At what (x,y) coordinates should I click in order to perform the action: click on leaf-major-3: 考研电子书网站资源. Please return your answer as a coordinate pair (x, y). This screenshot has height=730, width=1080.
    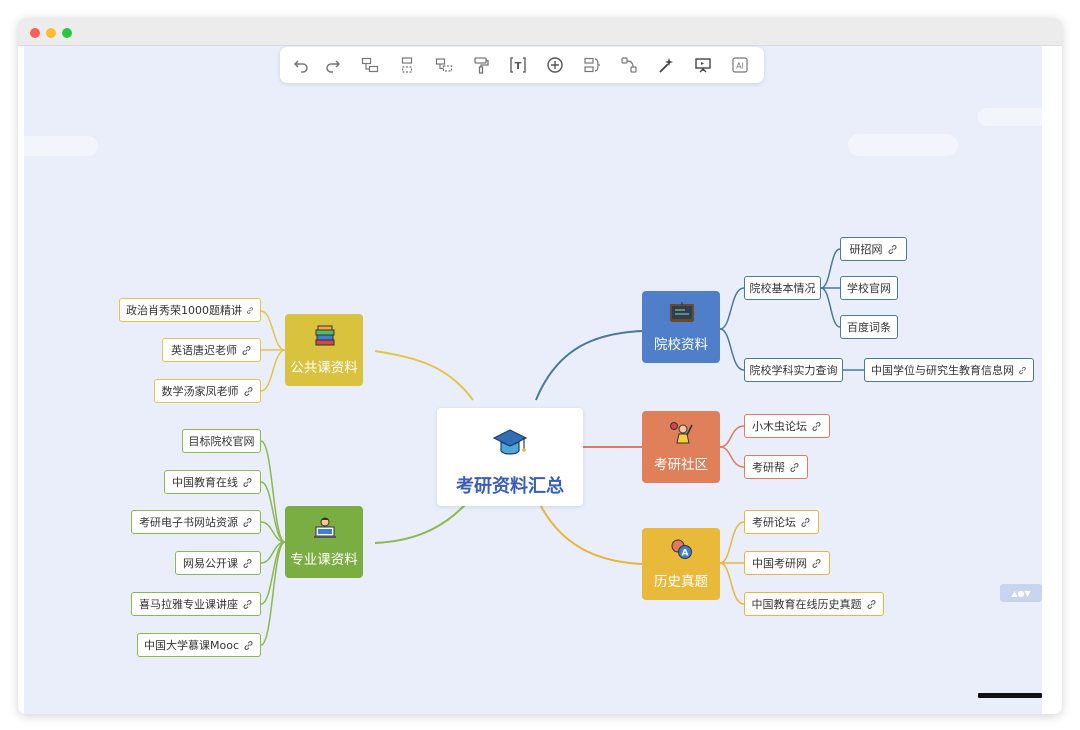
    Looking at the image, I should click on (196, 522).